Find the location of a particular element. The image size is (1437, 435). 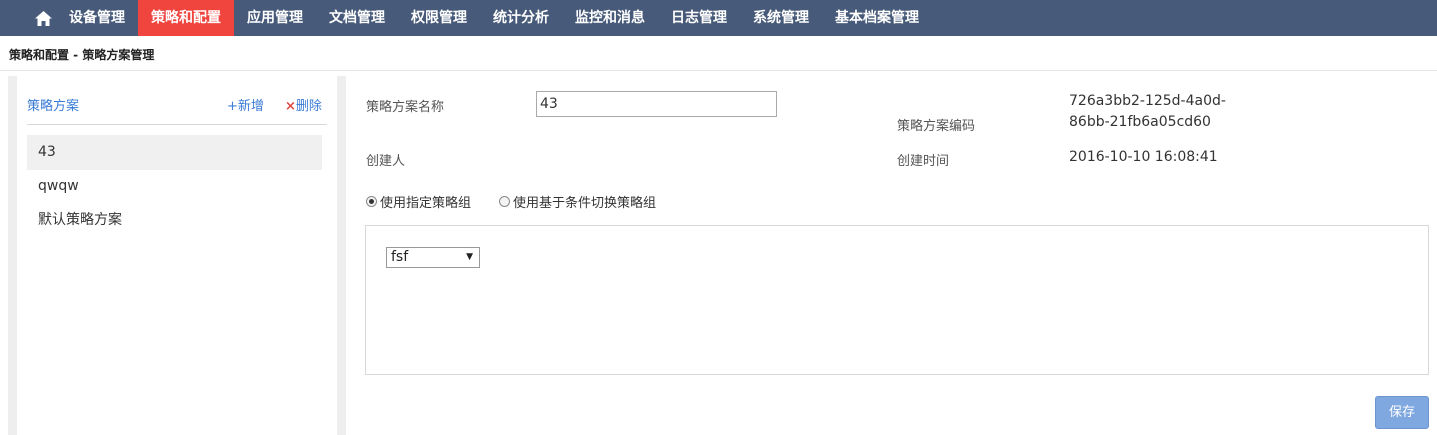

nav-item-logs: 日志管理 is located at coordinates (699, 18).